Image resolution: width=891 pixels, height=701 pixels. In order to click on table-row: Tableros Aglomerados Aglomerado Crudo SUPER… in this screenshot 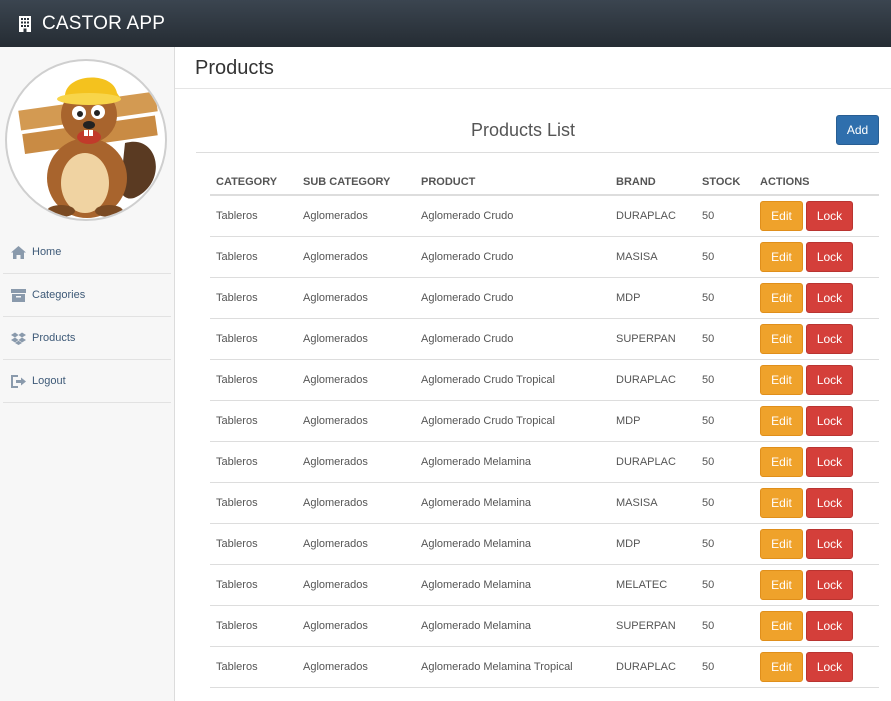, I will do `click(544, 339)`.